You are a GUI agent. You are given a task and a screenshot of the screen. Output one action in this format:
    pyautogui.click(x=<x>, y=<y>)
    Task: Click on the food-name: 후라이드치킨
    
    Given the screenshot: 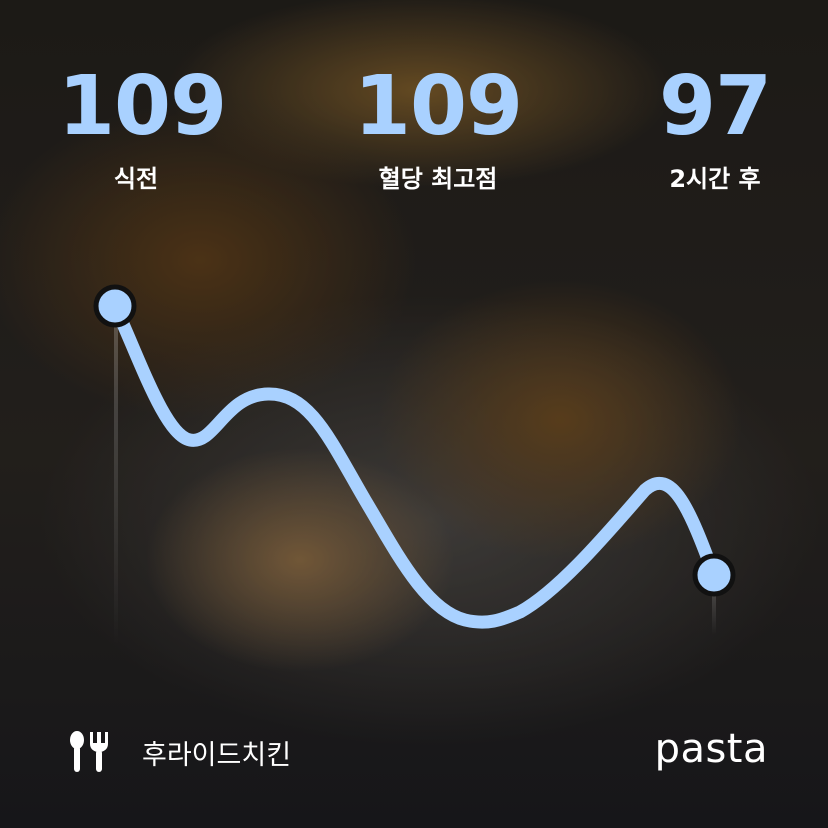 What is the action you would take?
    pyautogui.click(x=217, y=755)
    